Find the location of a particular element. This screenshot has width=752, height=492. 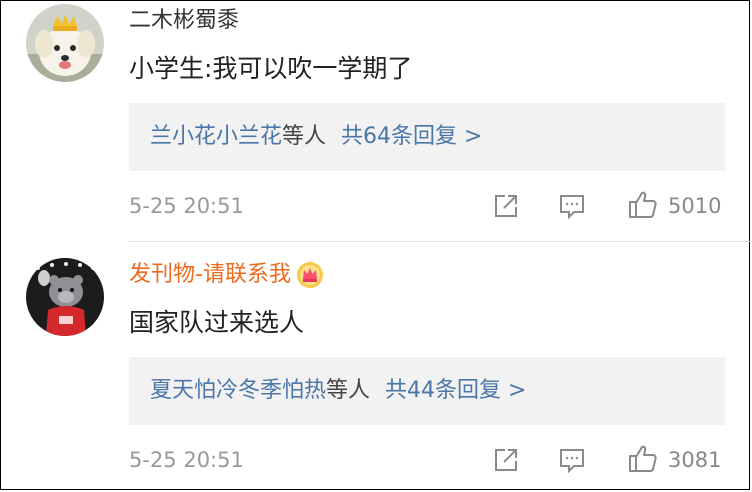

like-count: 3081 is located at coordinates (695, 460).